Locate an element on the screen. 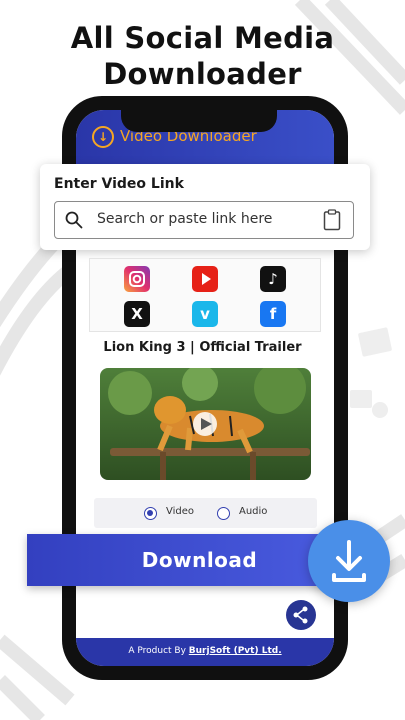  download-icon: ↓ is located at coordinates (103, 137).